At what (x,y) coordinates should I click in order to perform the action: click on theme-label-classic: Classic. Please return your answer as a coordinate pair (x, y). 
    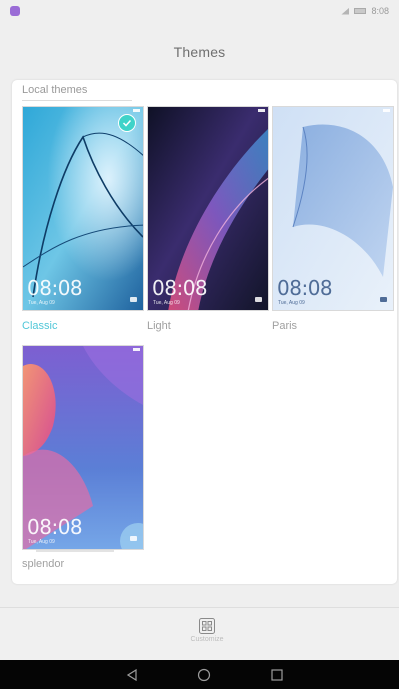
    Looking at the image, I should click on (39, 326).